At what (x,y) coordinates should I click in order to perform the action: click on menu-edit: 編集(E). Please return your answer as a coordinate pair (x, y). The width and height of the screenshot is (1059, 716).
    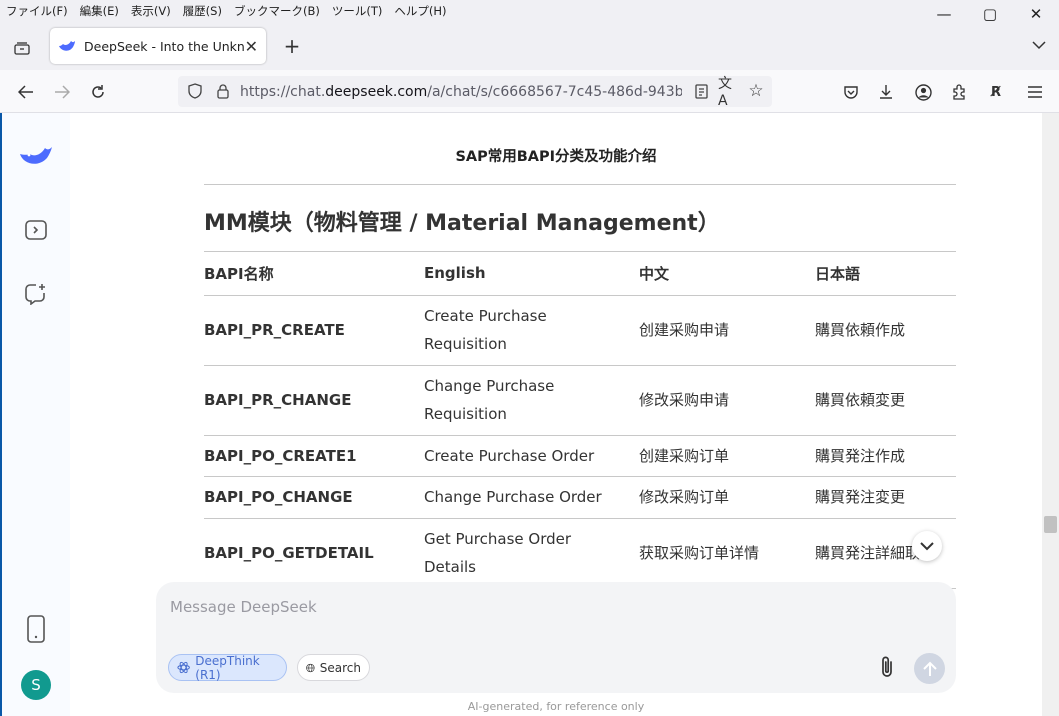
    Looking at the image, I should click on (99, 11).